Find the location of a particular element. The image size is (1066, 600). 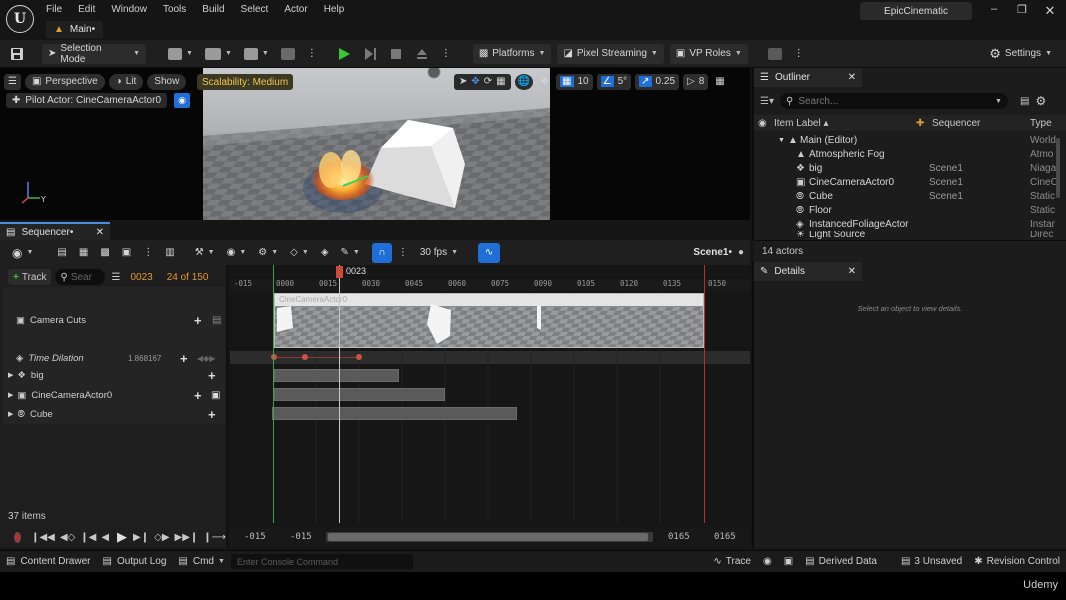

tree-row-main: ▼ ▲ Main (Editor) World is located at coordinates (910, 140).